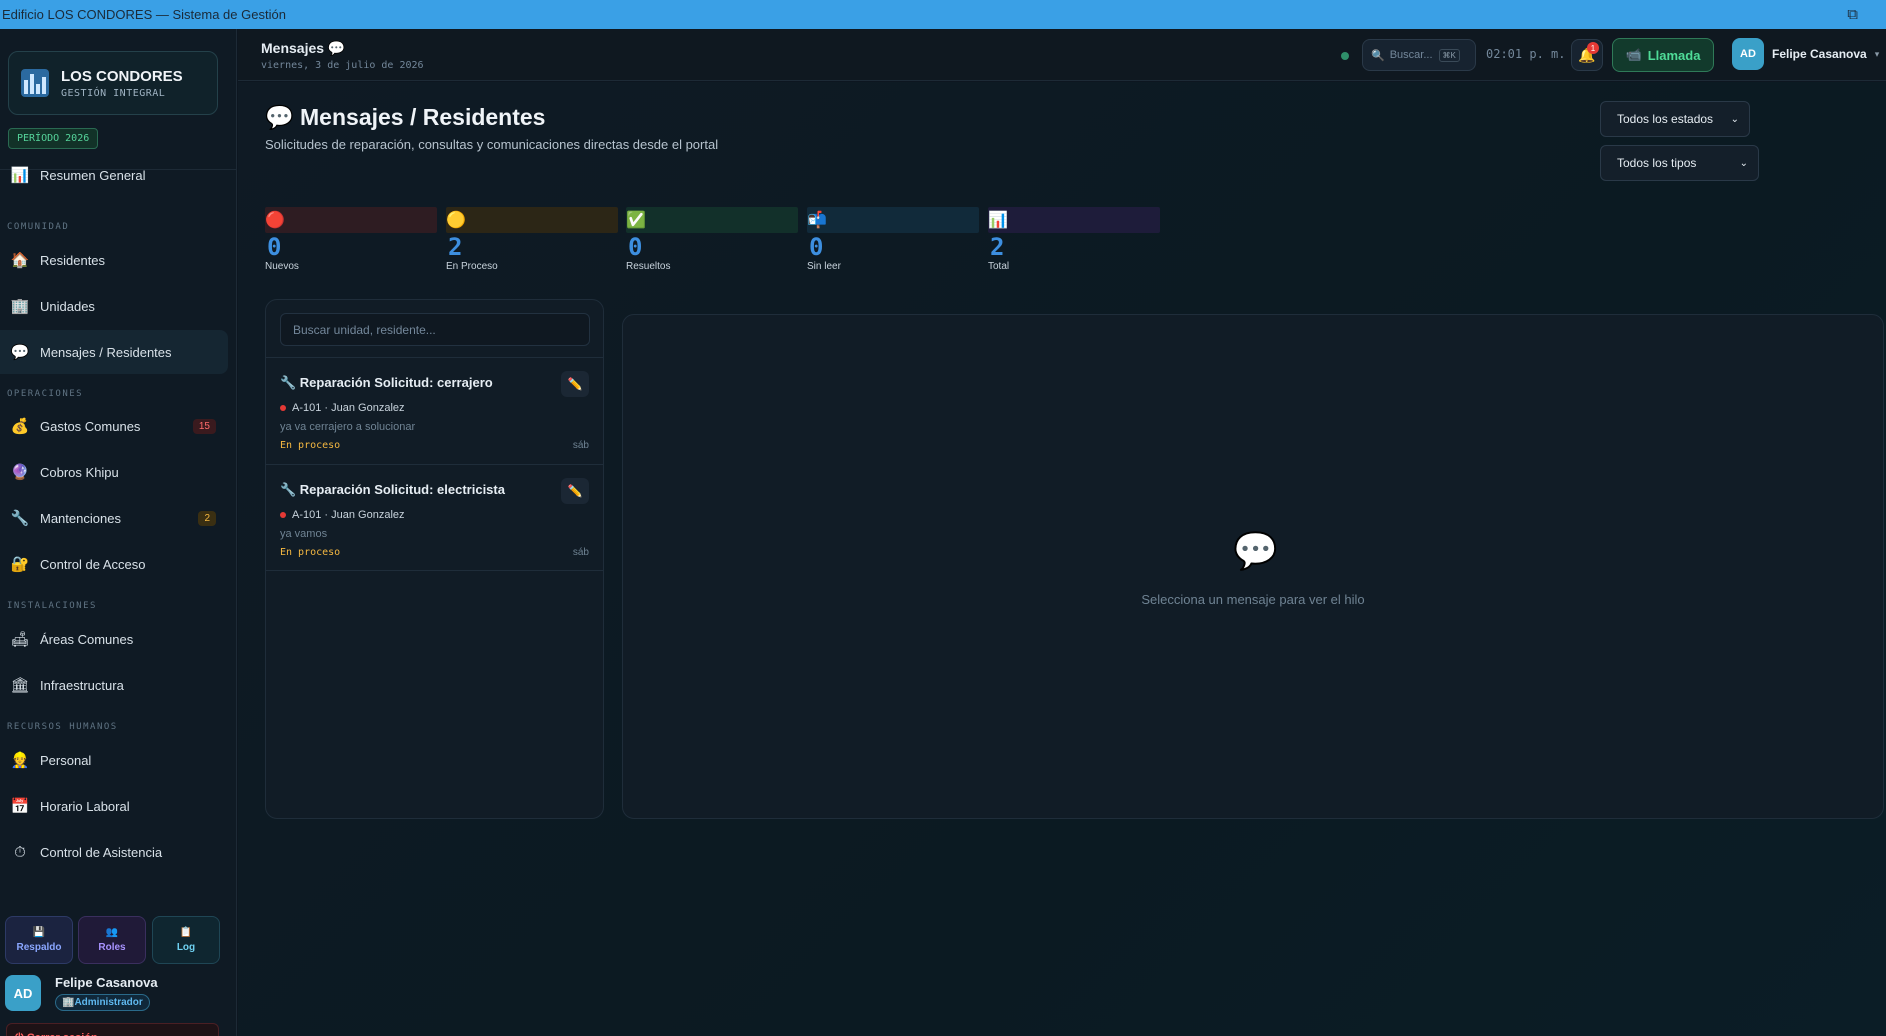 The height and width of the screenshot is (1036, 1886). What do you see at coordinates (112, 940) in the screenshot?
I see `roles-button: 👥 Roles` at bounding box center [112, 940].